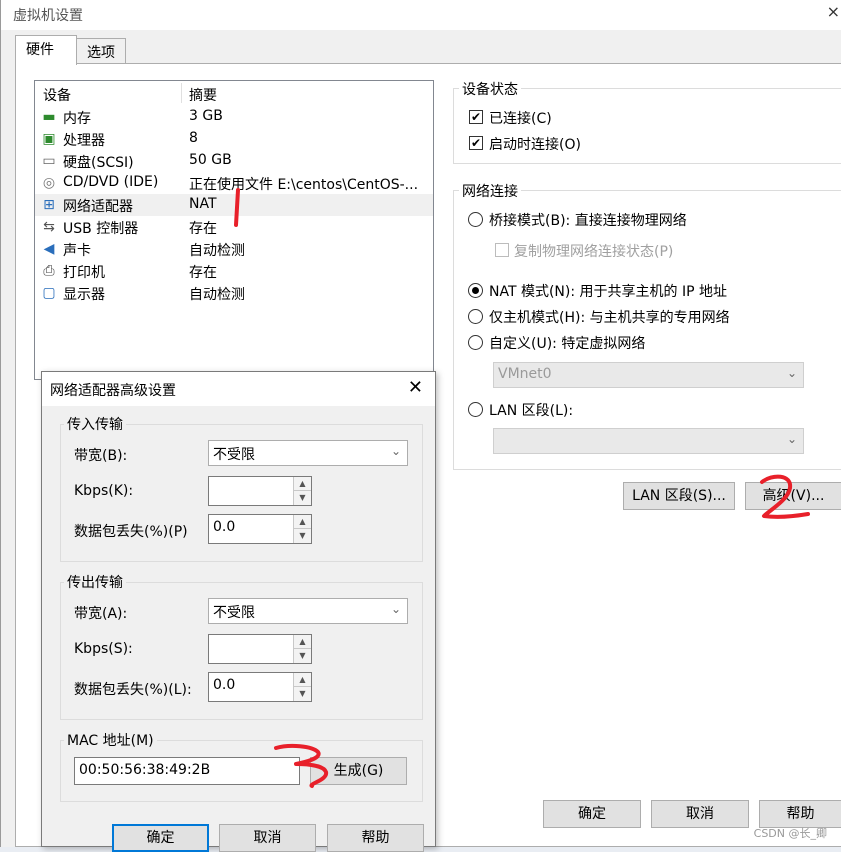 This screenshot has width=841, height=852. What do you see at coordinates (111, 182) in the screenshot?
I see `device-name: CD/DVD (IDE)` at bounding box center [111, 182].